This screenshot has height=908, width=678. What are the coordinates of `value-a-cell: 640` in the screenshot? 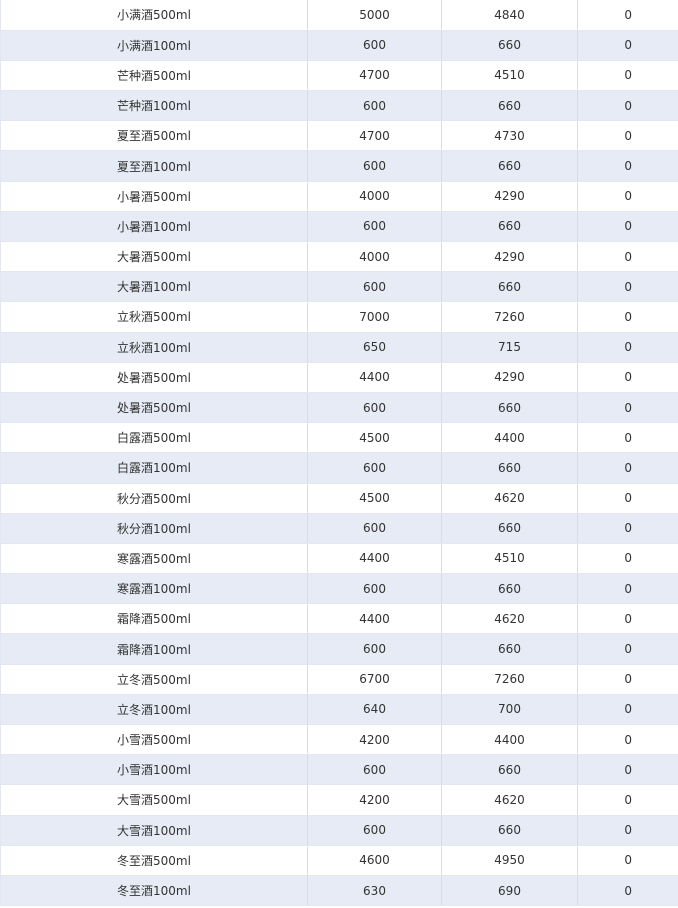 It's located at (374, 710).